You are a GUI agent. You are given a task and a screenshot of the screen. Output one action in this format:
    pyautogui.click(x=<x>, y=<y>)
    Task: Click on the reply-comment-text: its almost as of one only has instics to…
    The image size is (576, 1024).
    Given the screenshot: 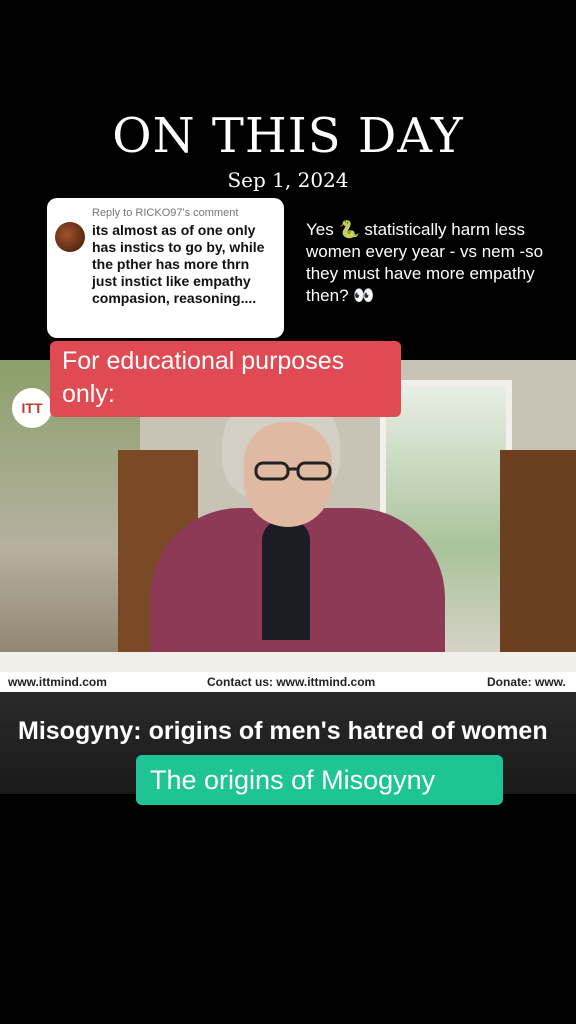 What is the action you would take?
    pyautogui.click(x=178, y=264)
    